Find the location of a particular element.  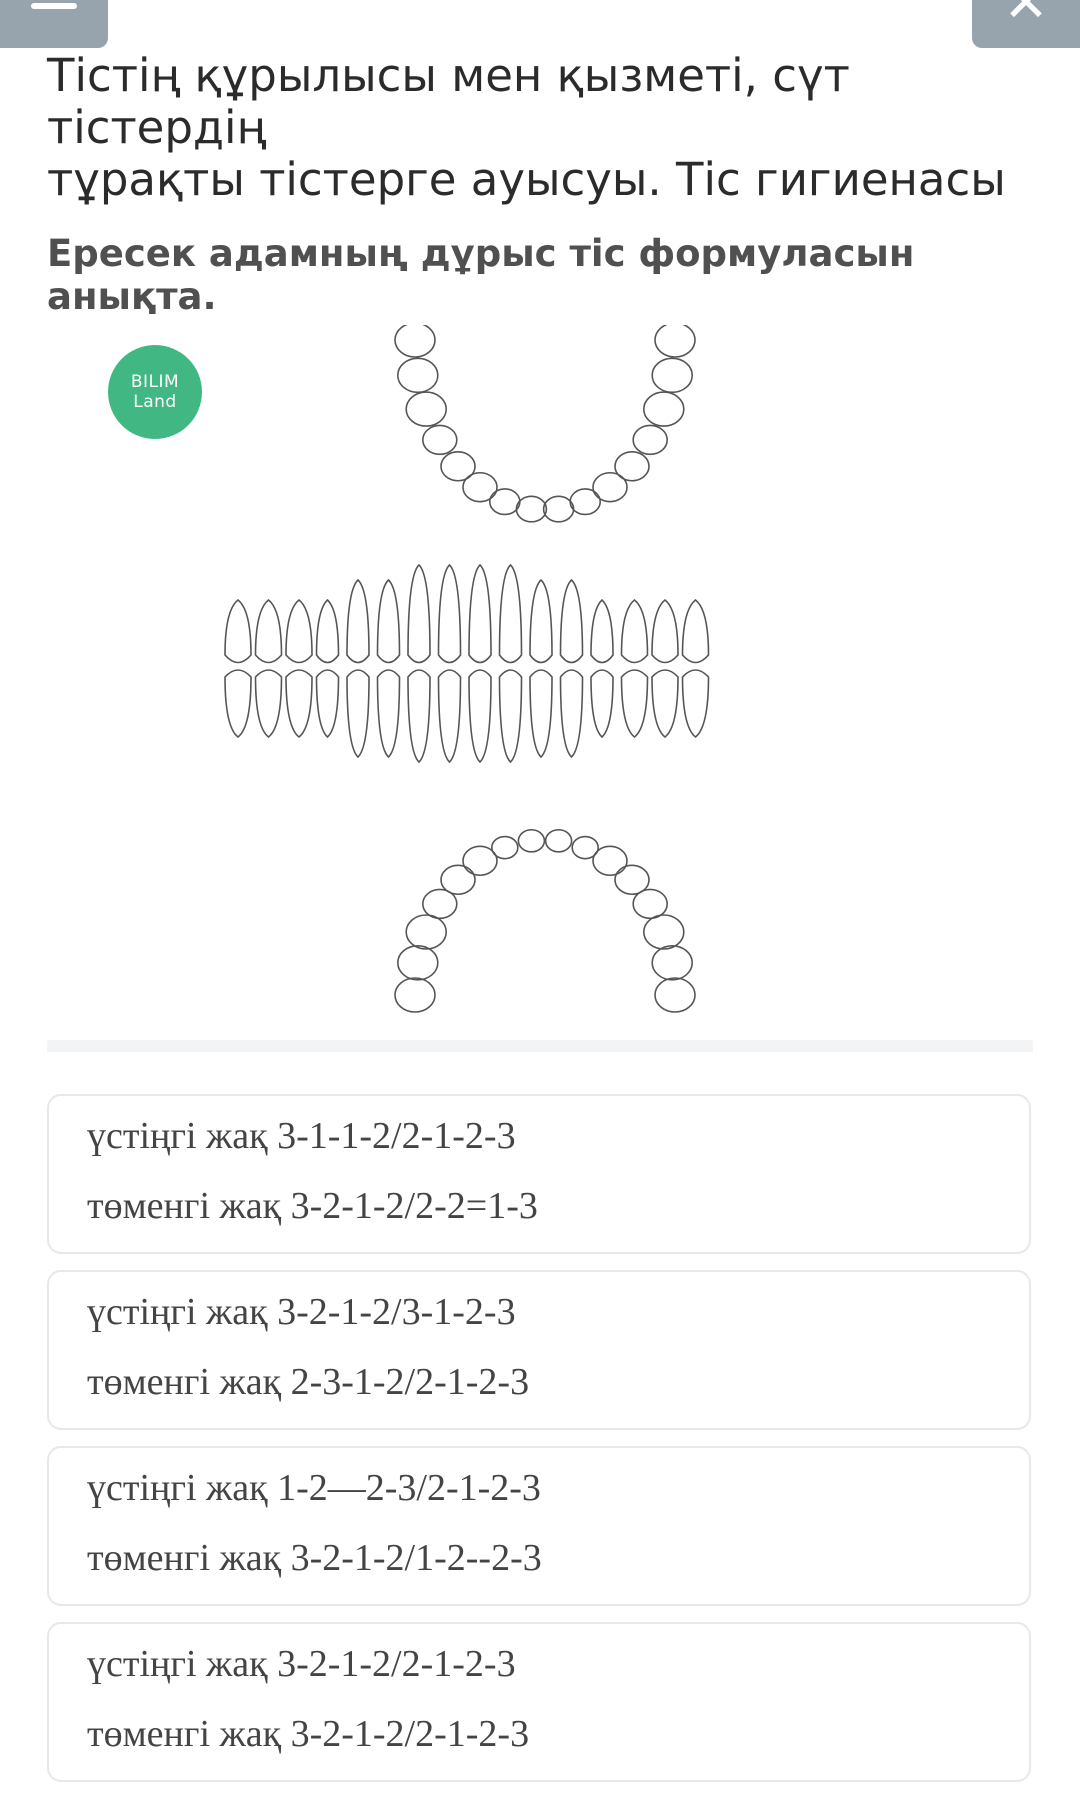

option-lower-jaw: төменгі жақ 3-2-1-2/1-2--2-3 is located at coordinates (314, 1558).